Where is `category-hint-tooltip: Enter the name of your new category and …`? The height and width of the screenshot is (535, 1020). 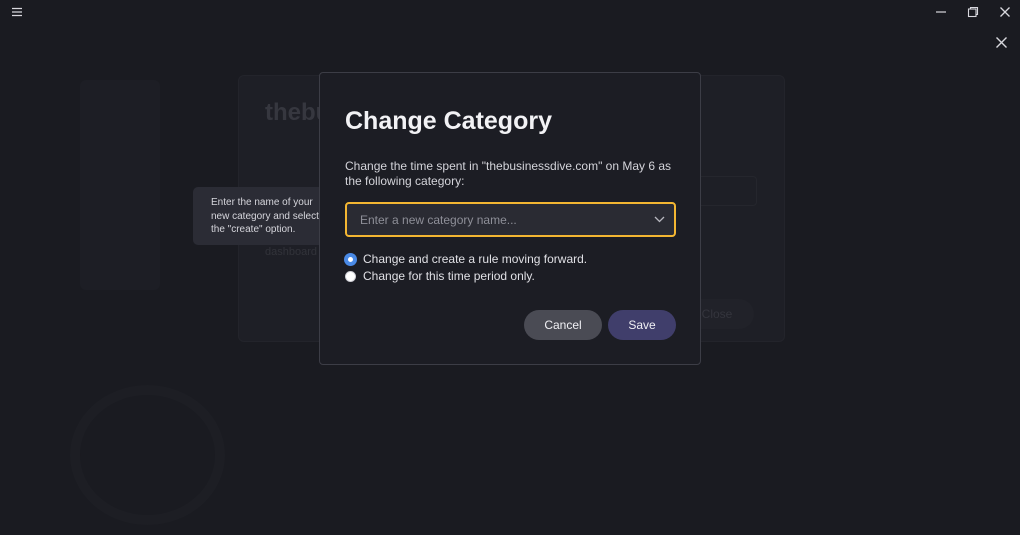 category-hint-tooltip: Enter the name of your new category and … is located at coordinates (264, 216).